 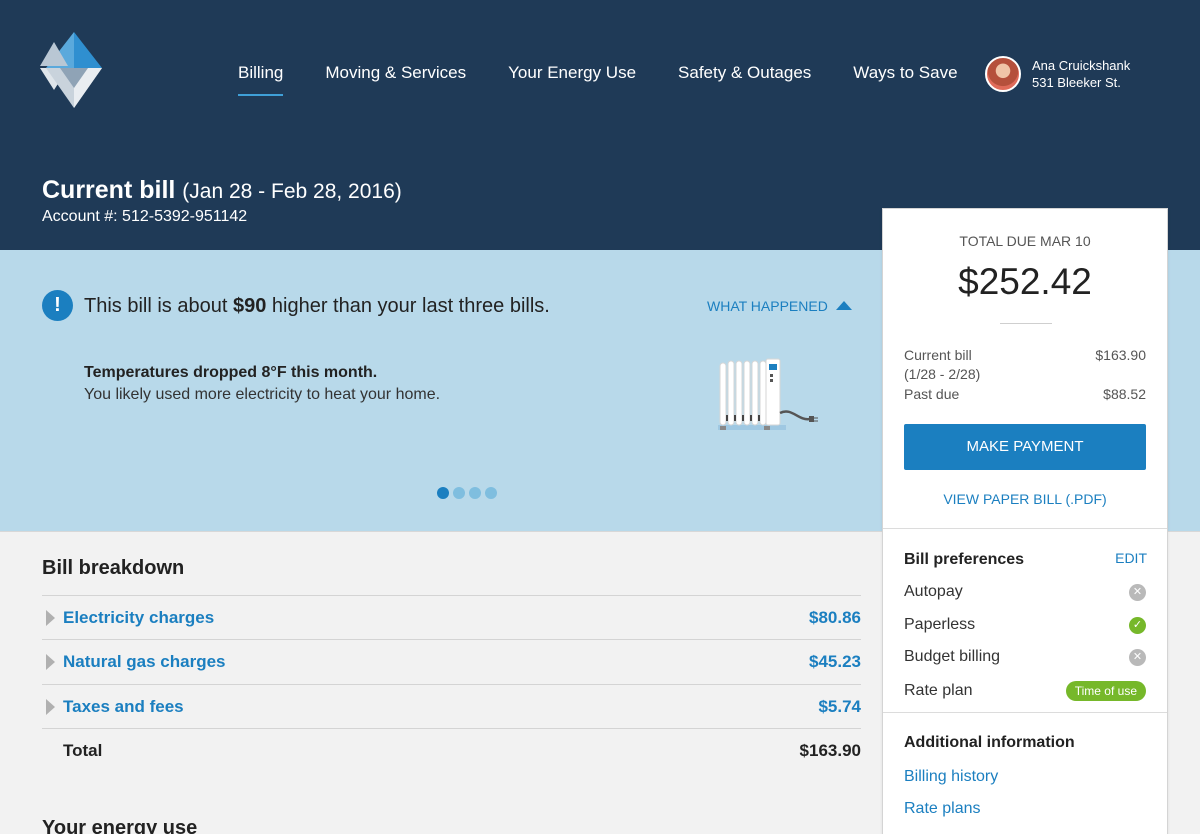 I want to click on company-logo, so click(x=72, y=71).